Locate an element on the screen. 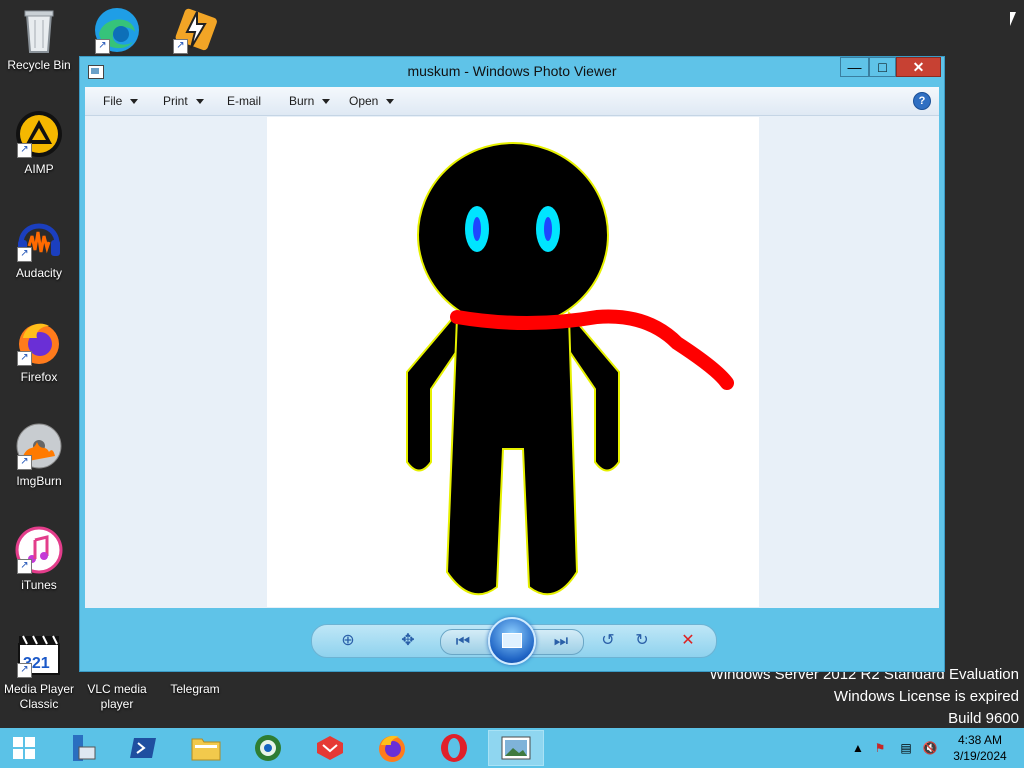 This screenshot has width=1024, height=768. desktop-icon-label: Recycle Bin is located at coordinates (39, 65).